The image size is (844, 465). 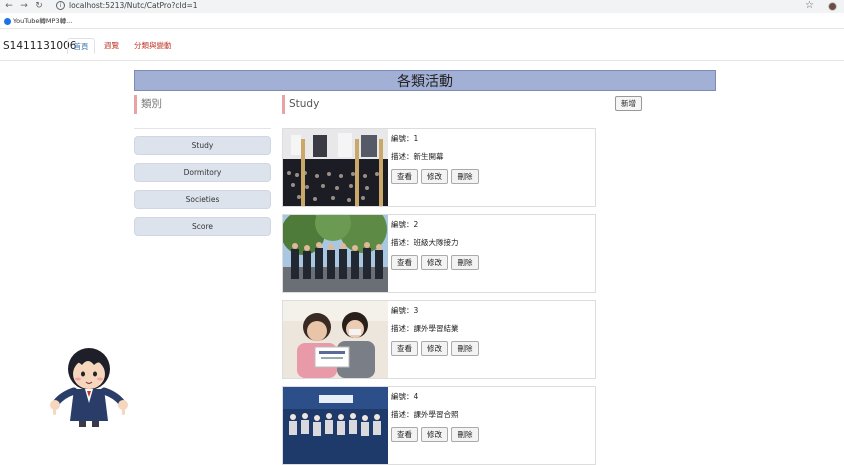 I want to click on nav-link-overview: 週覽, so click(x=111, y=46).